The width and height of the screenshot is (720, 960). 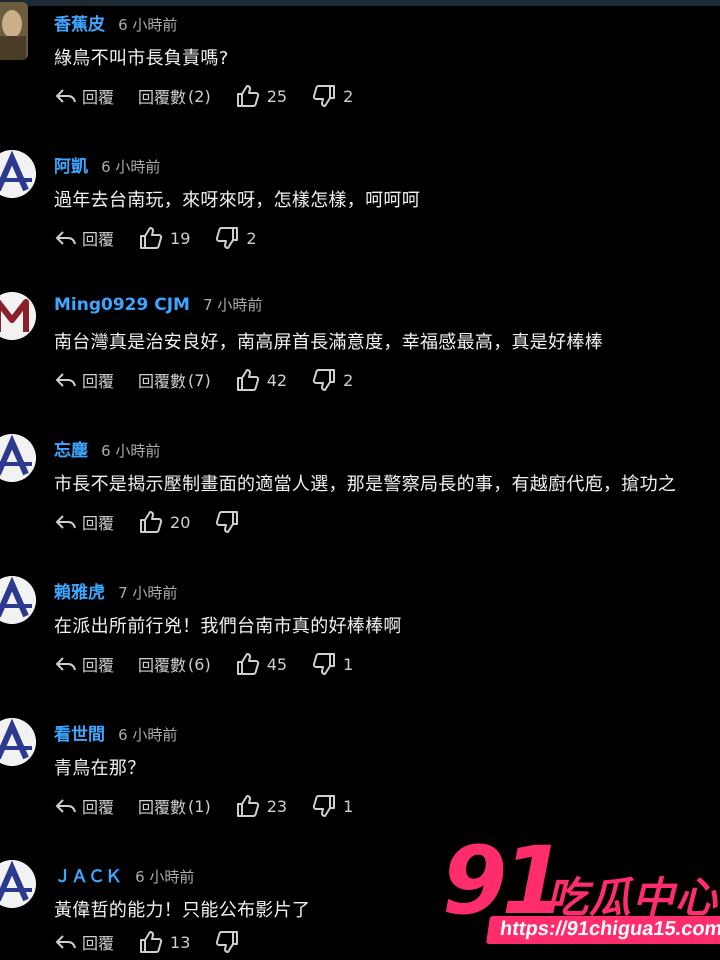 I want to click on comment-text: 在派出所前行兇！我們台南市真的好棒棒啊, so click(x=228, y=626).